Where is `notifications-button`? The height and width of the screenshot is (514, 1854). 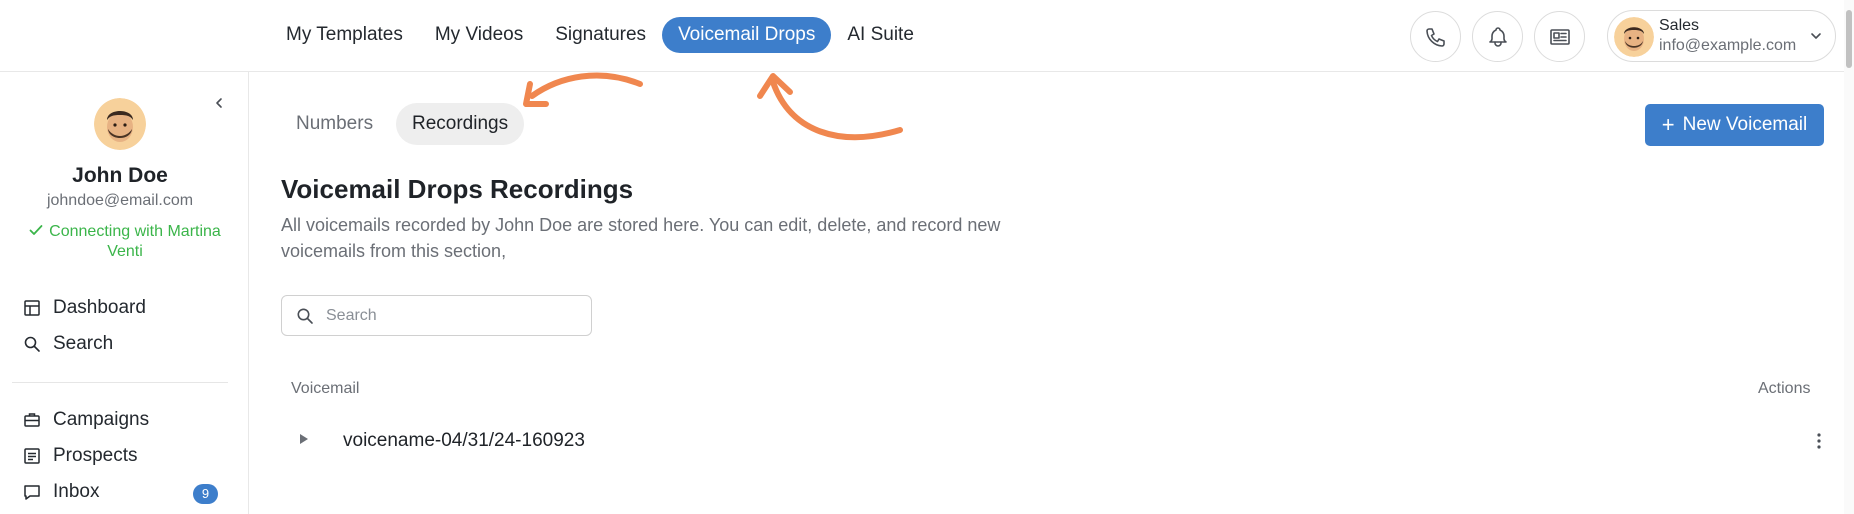 notifications-button is located at coordinates (1497, 36).